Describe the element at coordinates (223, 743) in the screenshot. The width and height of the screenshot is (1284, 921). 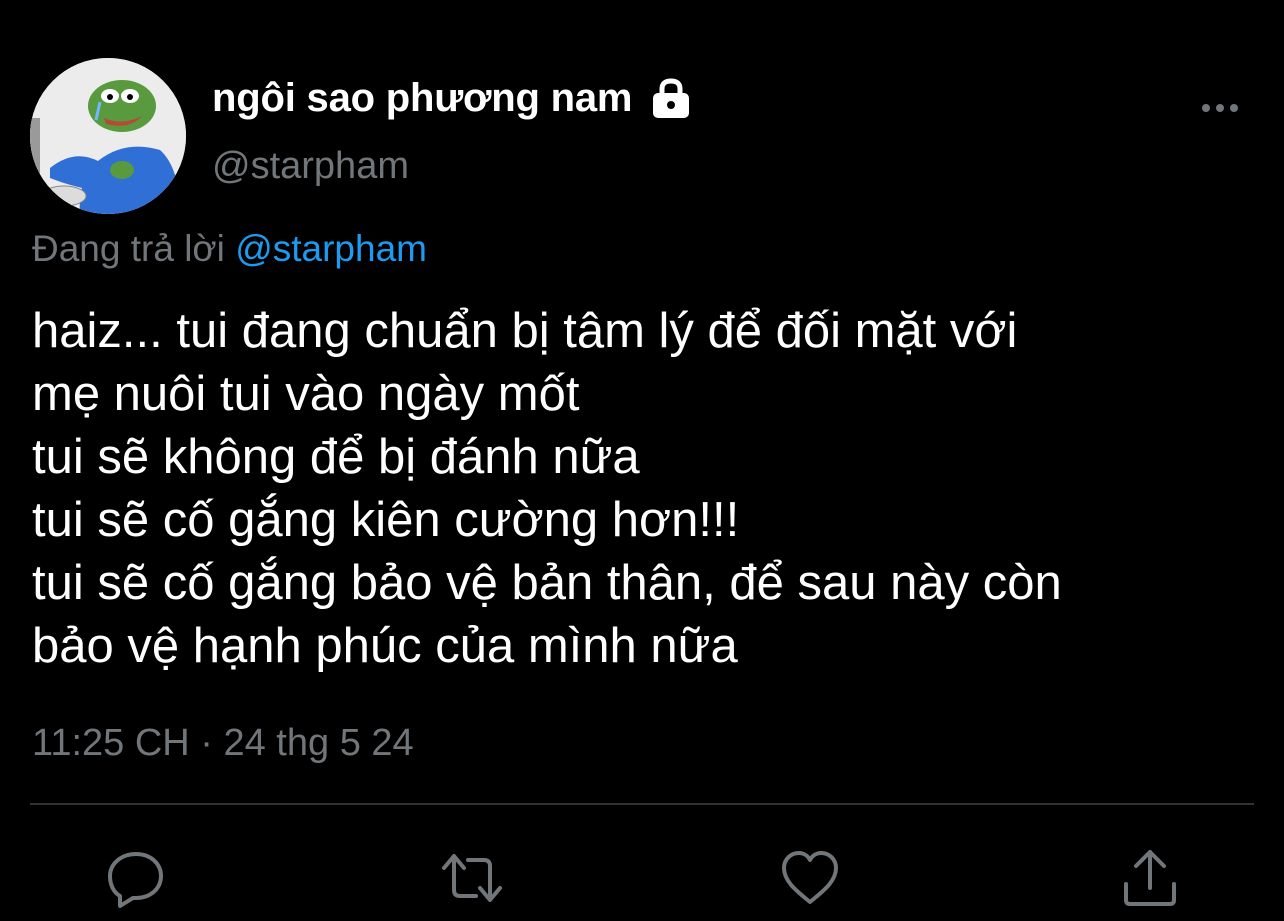
I see `tweet-timestamp: 11:25 CH · 24 thg 5 24` at that location.